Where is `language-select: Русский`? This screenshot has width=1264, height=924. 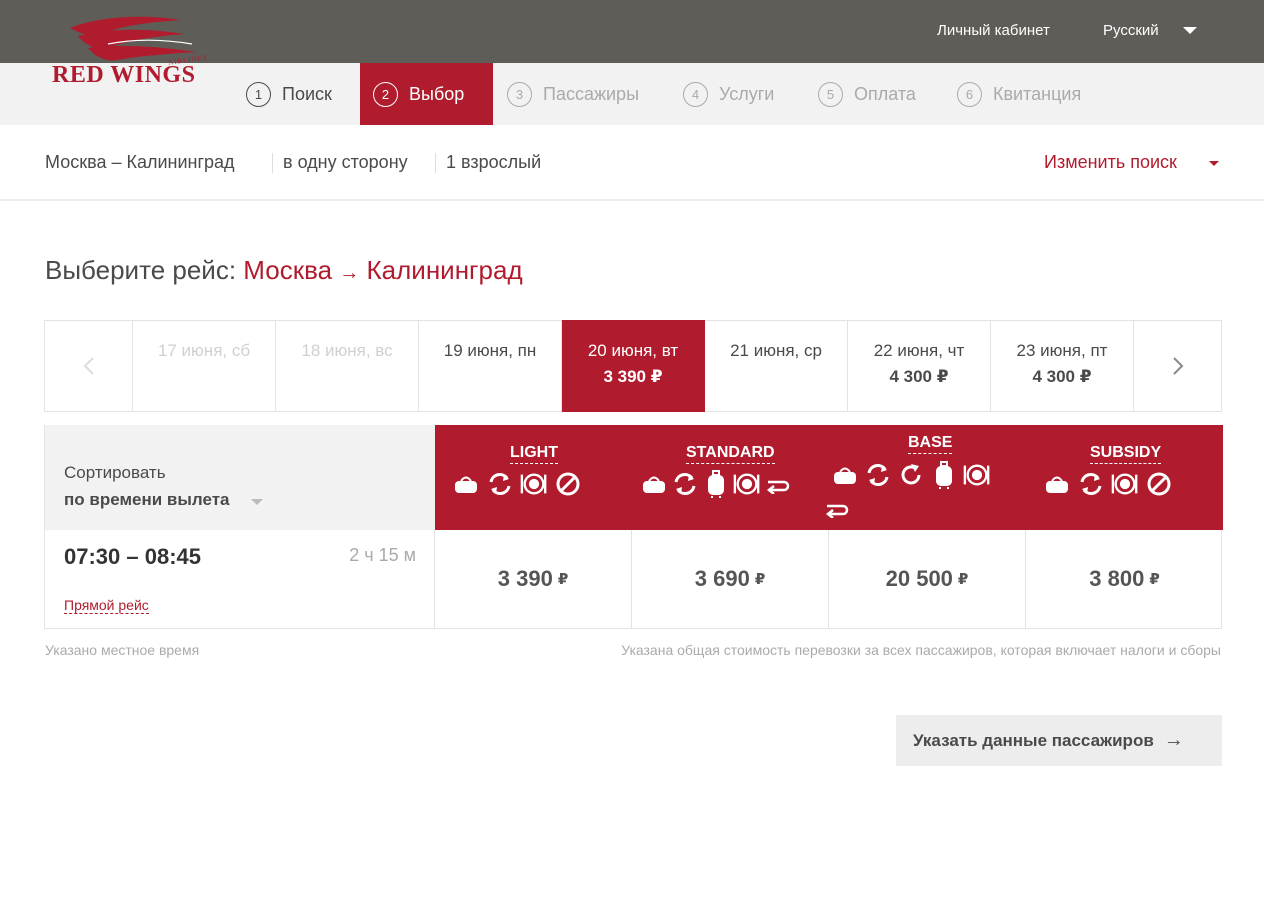
language-select: Русский is located at coordinates (1131, 30).